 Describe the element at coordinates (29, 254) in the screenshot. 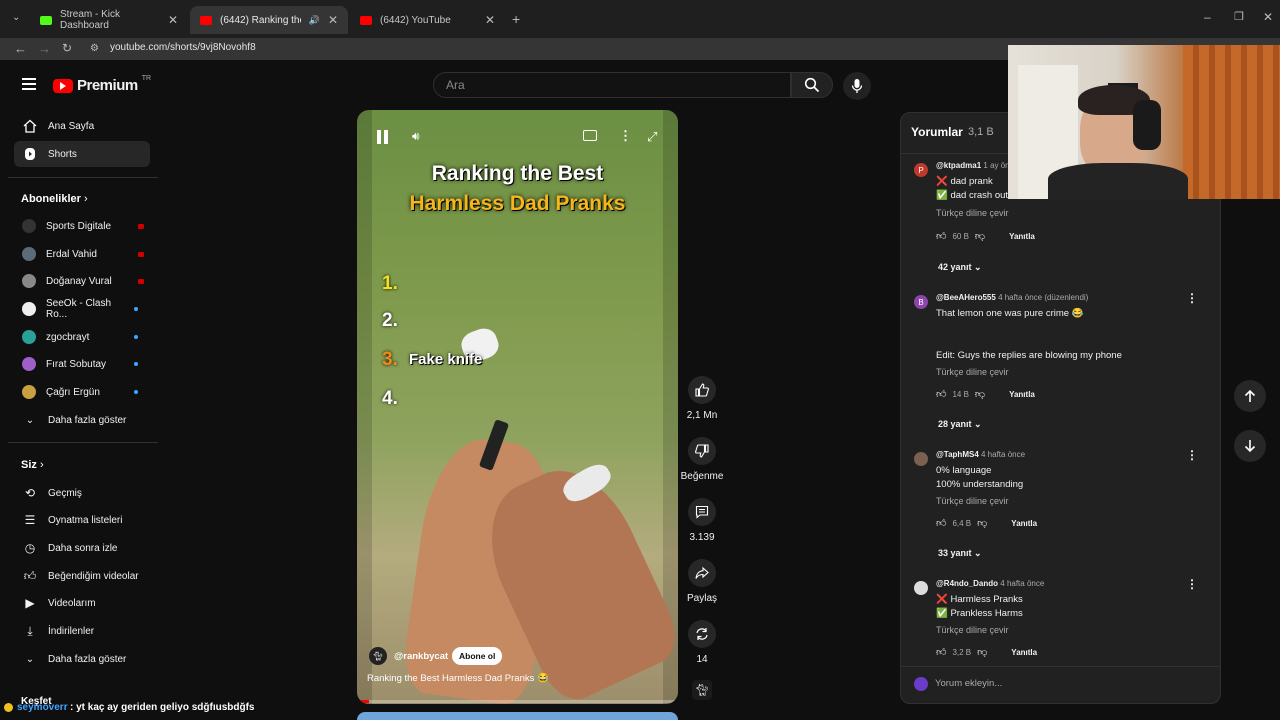

I see `channel-avatar` at that location.